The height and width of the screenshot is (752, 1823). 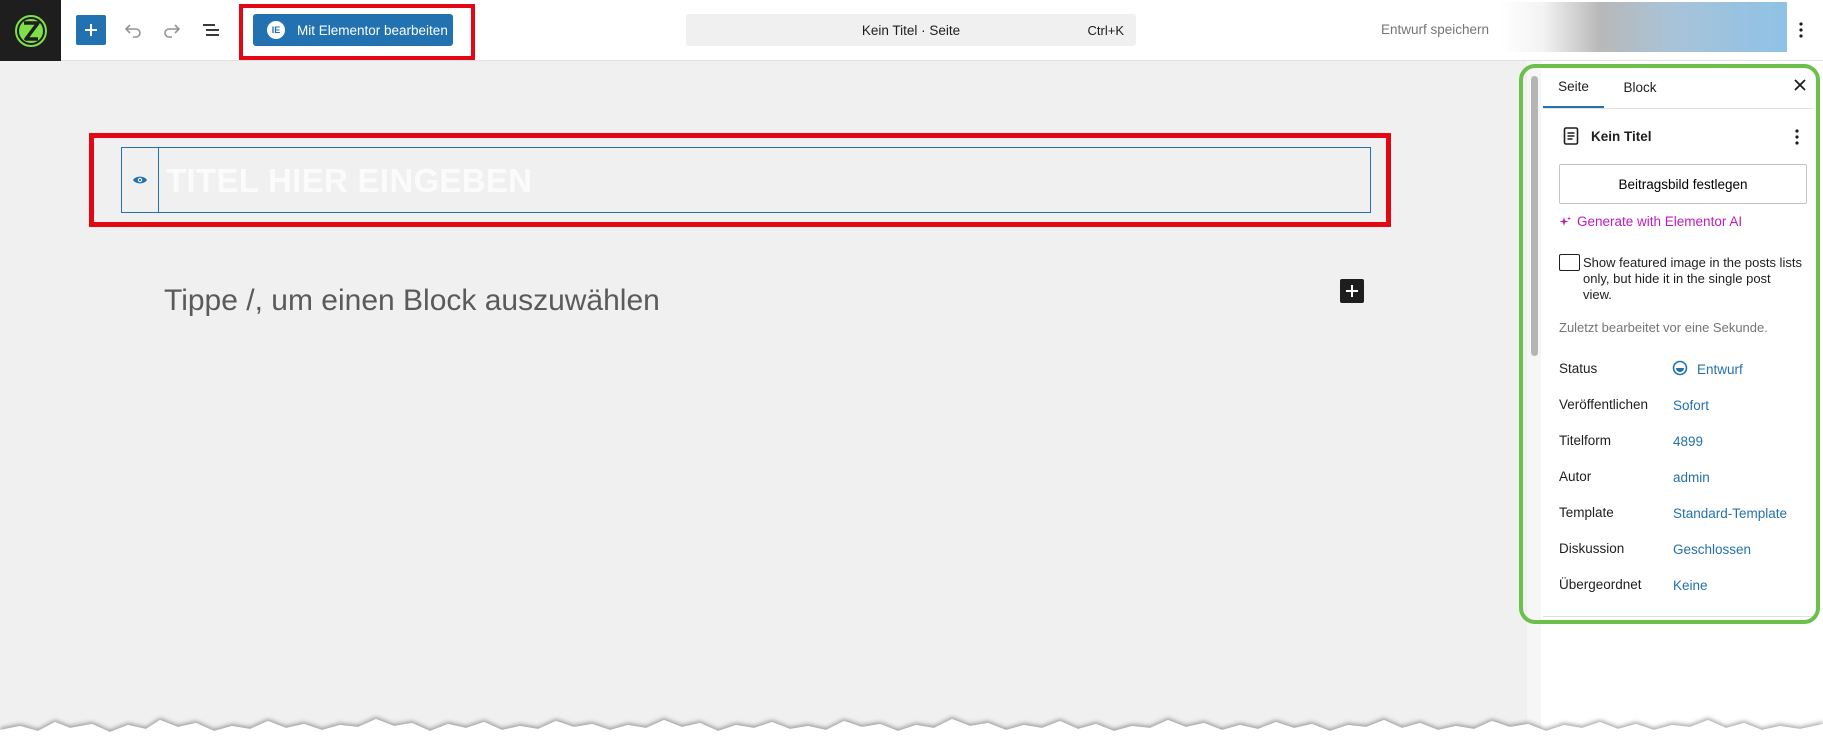 I want to click on list-view-button, so click(x=211, y=30).